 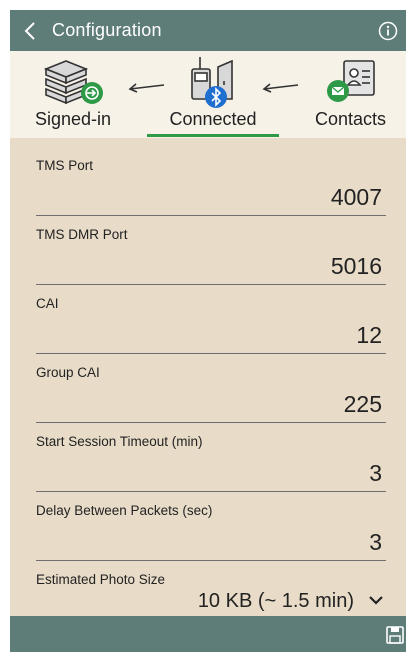 I want to click on field-label: Delay Between Packets (sec), so click(x=124, y=510).